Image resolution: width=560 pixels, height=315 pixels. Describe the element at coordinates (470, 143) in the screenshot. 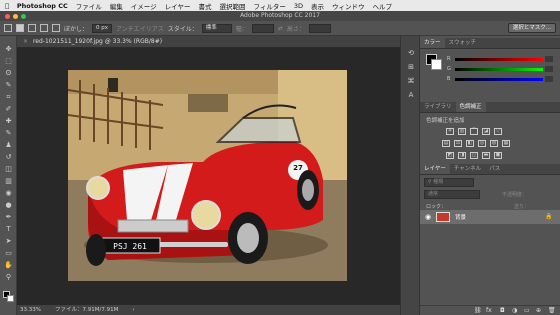

I see `black-white-icon: ◧` at that location.